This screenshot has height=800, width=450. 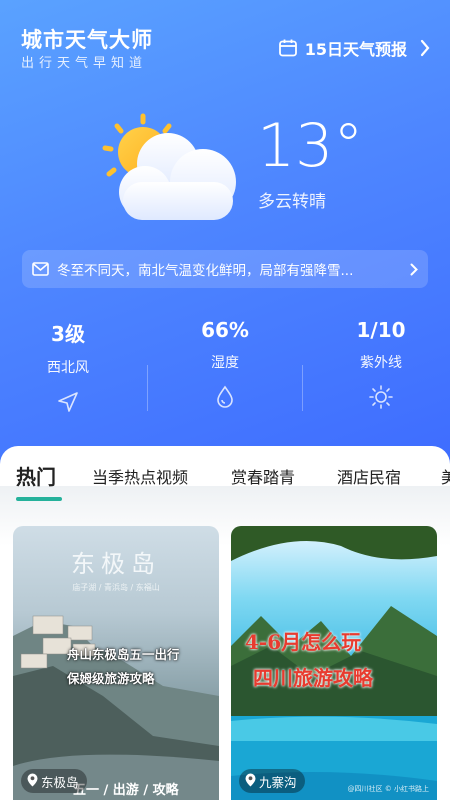 What do you see at coordinates (111, 678) in the screenshot?
I see `card-headline-2: 保姆级旅游攻略` at bounding box center [111, 678].